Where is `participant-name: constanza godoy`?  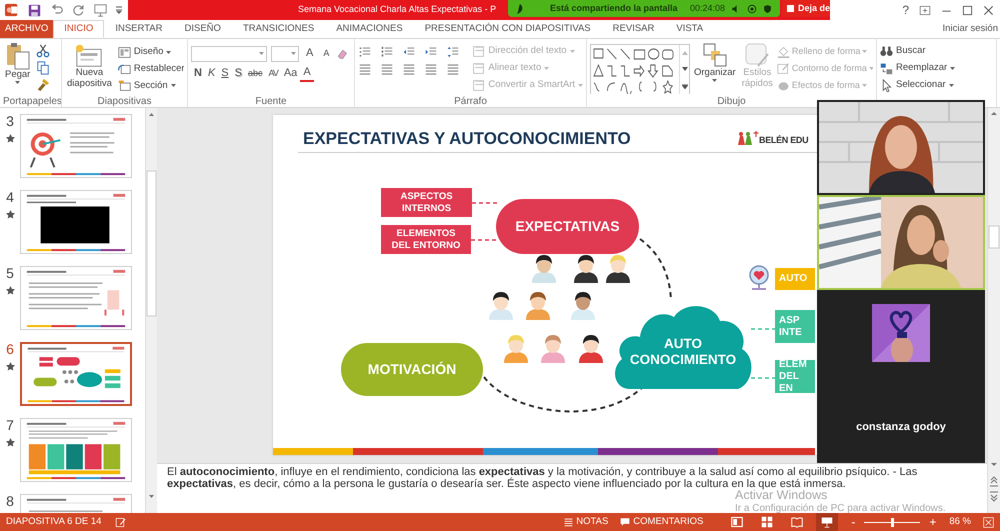
participant-name: constanza godoy is located at coordinates (901, 427).